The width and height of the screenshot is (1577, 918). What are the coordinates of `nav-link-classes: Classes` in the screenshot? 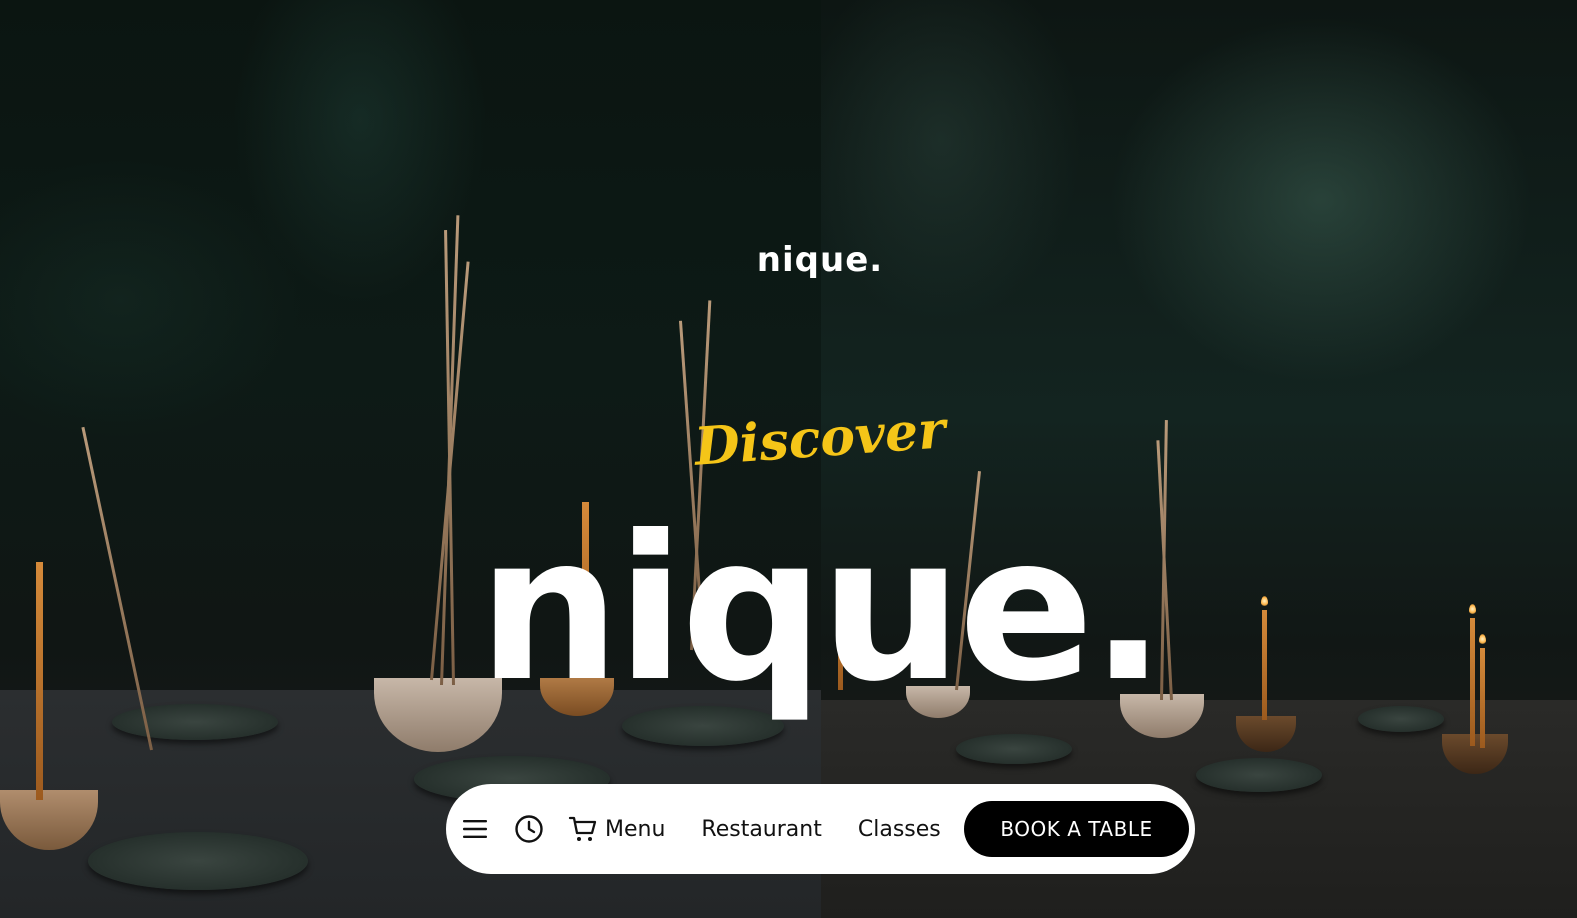 It's located at (899, 829).